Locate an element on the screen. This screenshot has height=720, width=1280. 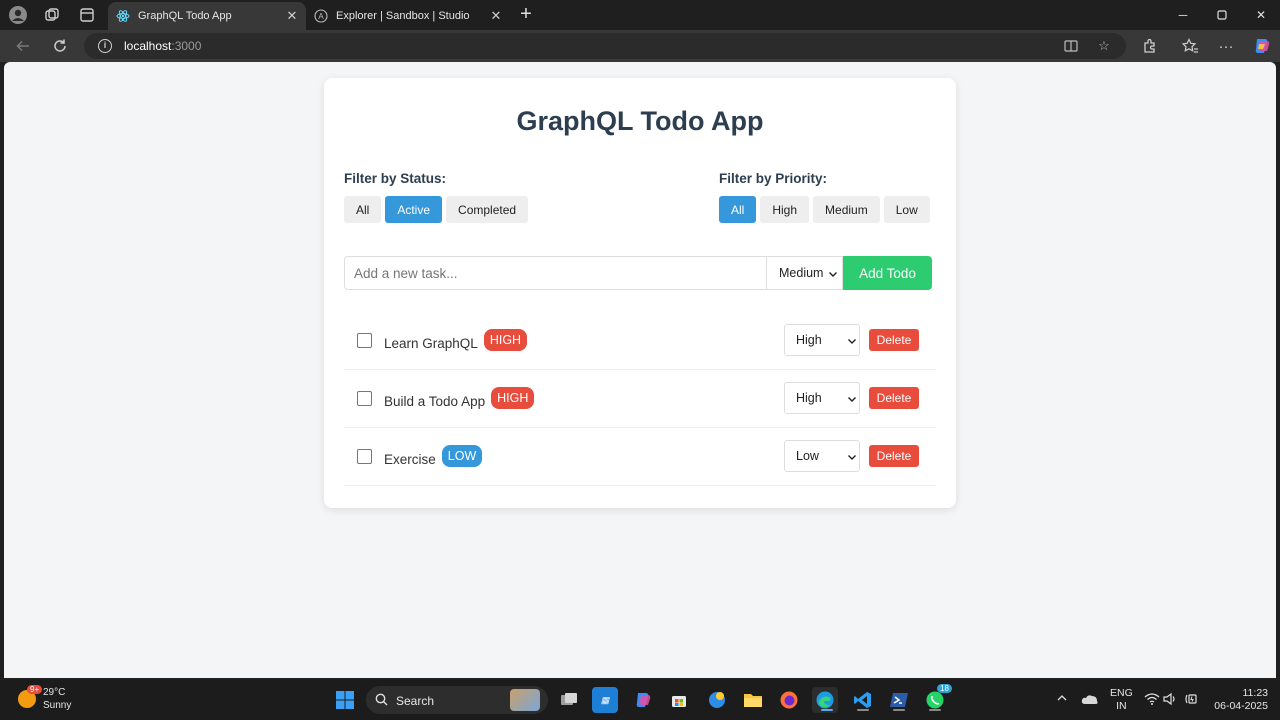
todo-text-wrap: Build a Todo App HIGH is located at coordinates (459, 400).